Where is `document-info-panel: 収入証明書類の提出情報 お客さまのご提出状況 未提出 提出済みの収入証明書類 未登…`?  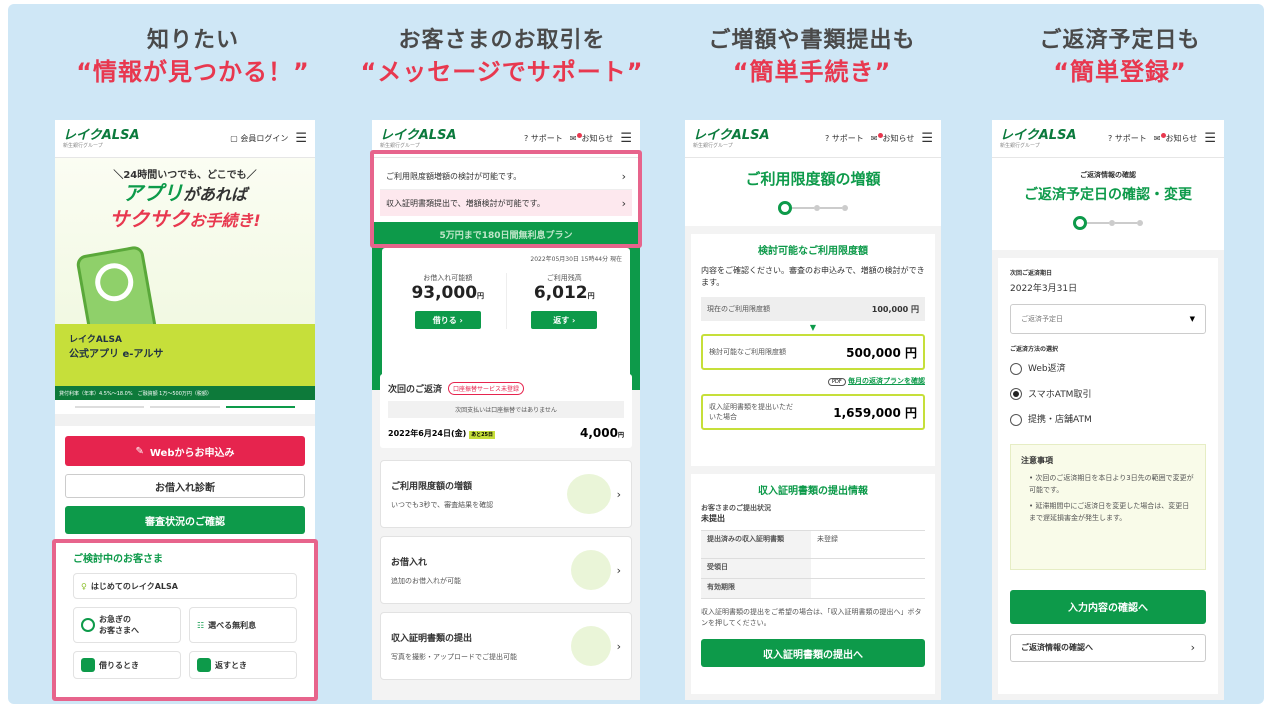
document-info-panel: 収入証明書類の提出情報 お客さまのご提出状況 未提出 提出済みの収入証明書類 未登… is located at coordinates (813, 584).